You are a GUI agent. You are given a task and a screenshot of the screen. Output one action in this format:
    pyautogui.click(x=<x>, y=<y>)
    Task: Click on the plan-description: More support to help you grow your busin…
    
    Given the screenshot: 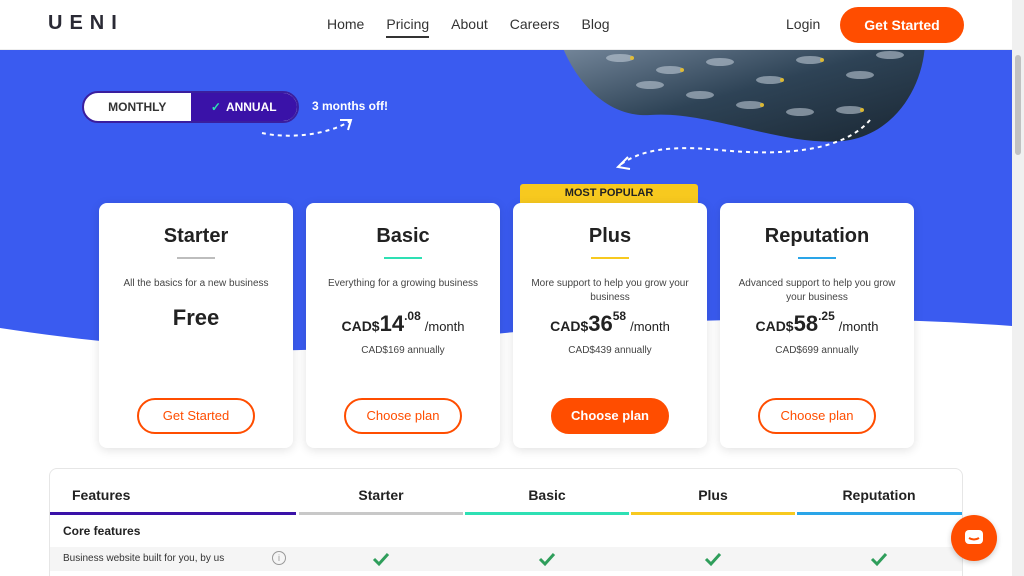 What is the action you would take?
    pyautogui.click(x=610, y=290)
    